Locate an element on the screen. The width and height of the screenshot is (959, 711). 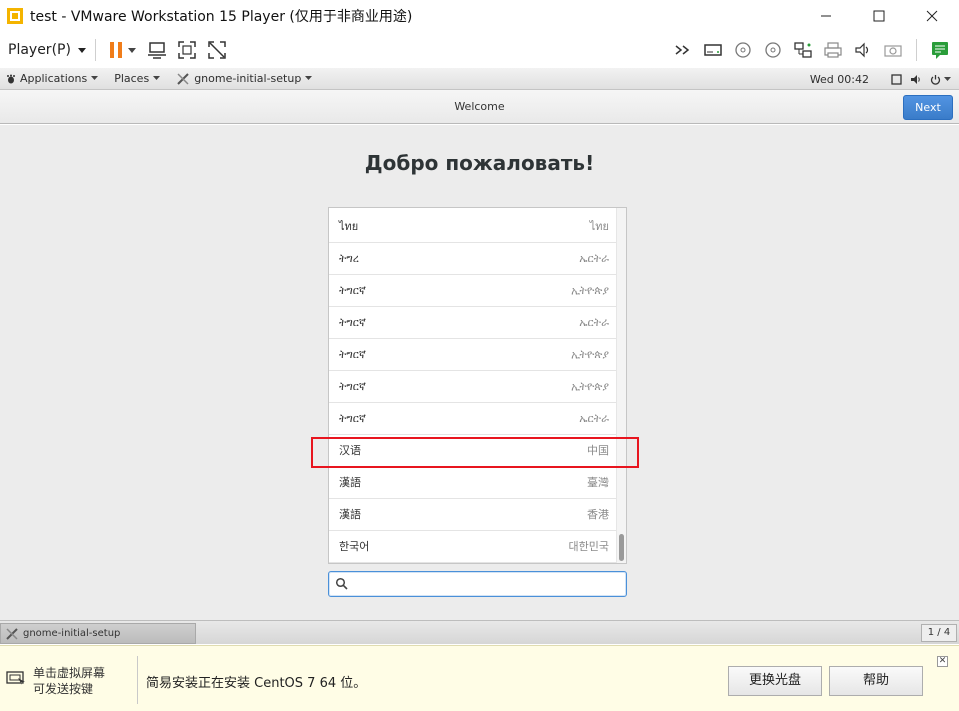
minimize-button is located at coordinates (826, 16).